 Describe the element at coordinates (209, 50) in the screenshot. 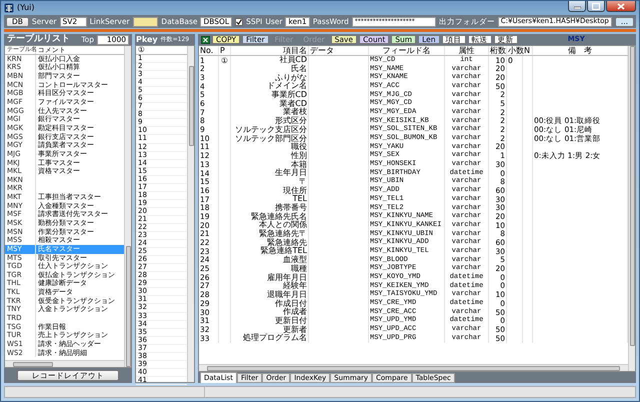

I see `column-header: No.` at that location.